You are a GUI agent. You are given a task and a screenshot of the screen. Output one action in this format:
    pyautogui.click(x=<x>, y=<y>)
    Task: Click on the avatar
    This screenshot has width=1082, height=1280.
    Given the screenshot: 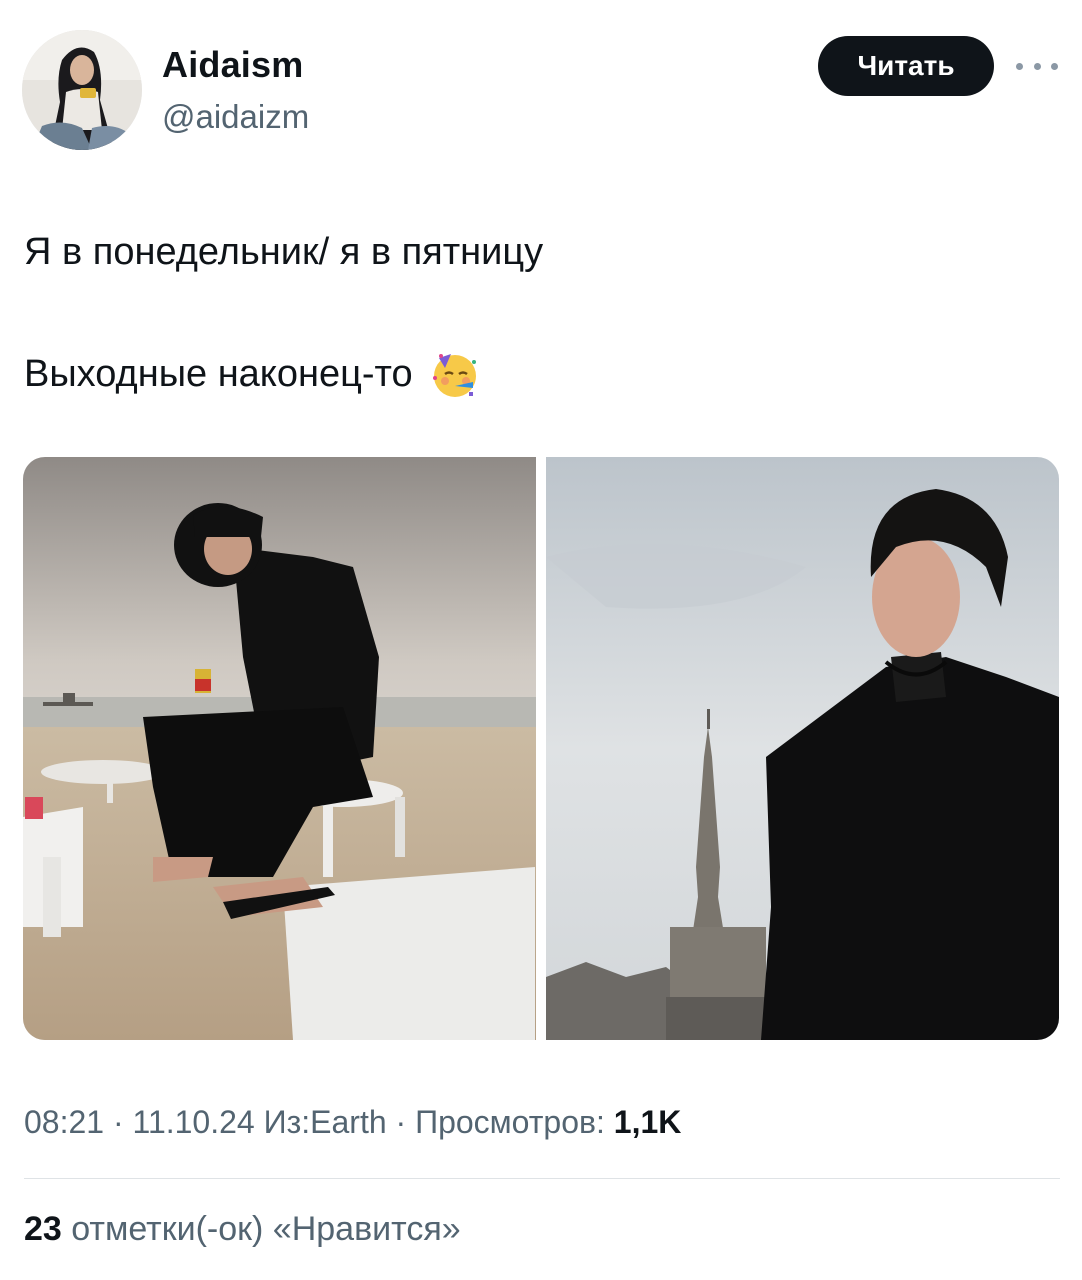 What is the action you would take?
    pyautogui.click(x=82, y=90)
    